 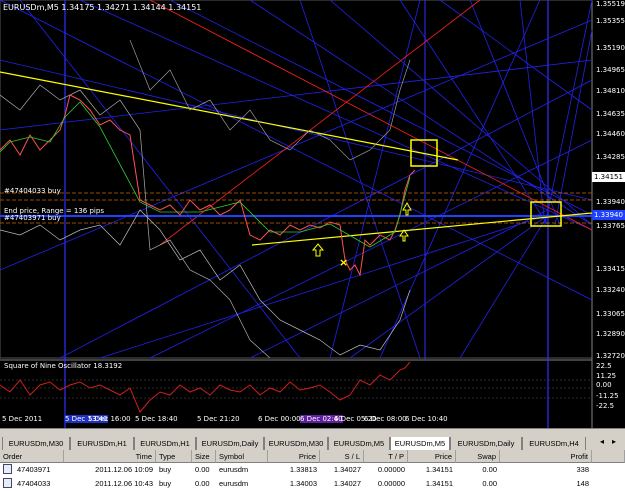 What do you see at coordinates (486, 444) in the screenshot?
I see `tab-eurusdm-daily-2: EURUSDm,Daily` at bounding box center [486, 444].